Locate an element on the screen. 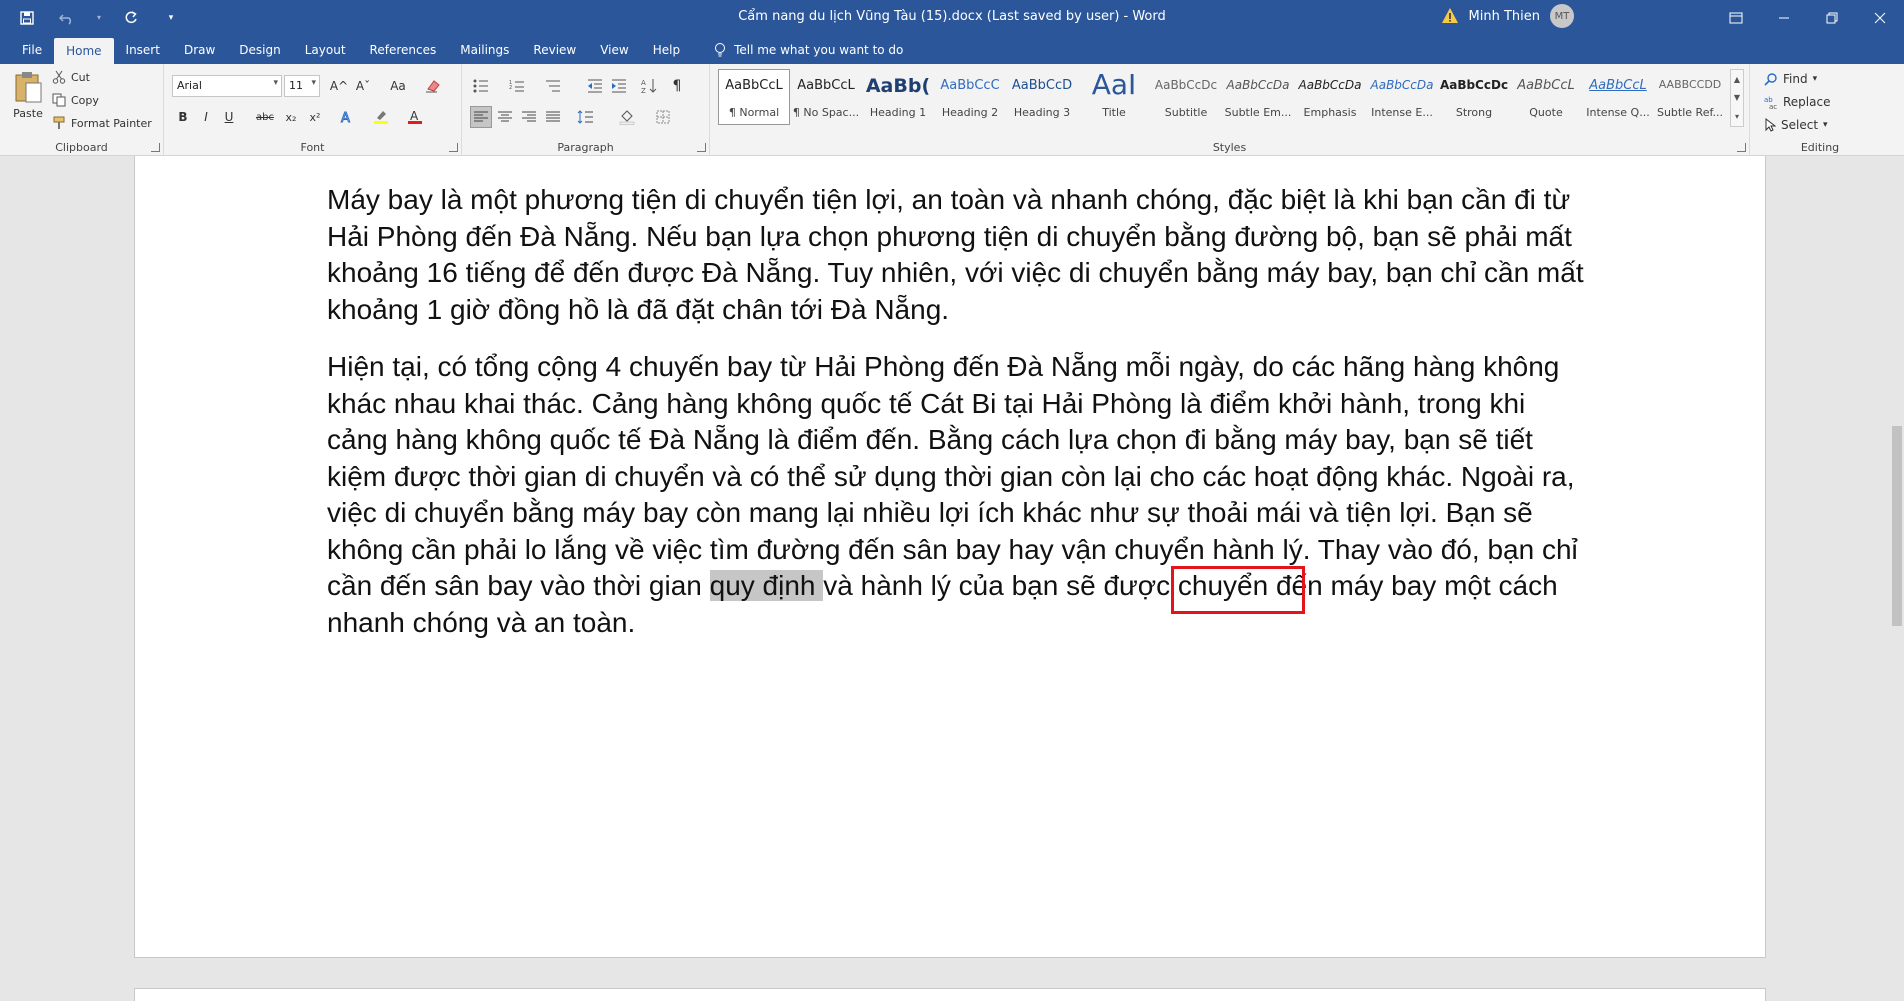 The height and width of the screenshot is (1001, 1904). copy-button: Copy is located at coordinates (75, 100).